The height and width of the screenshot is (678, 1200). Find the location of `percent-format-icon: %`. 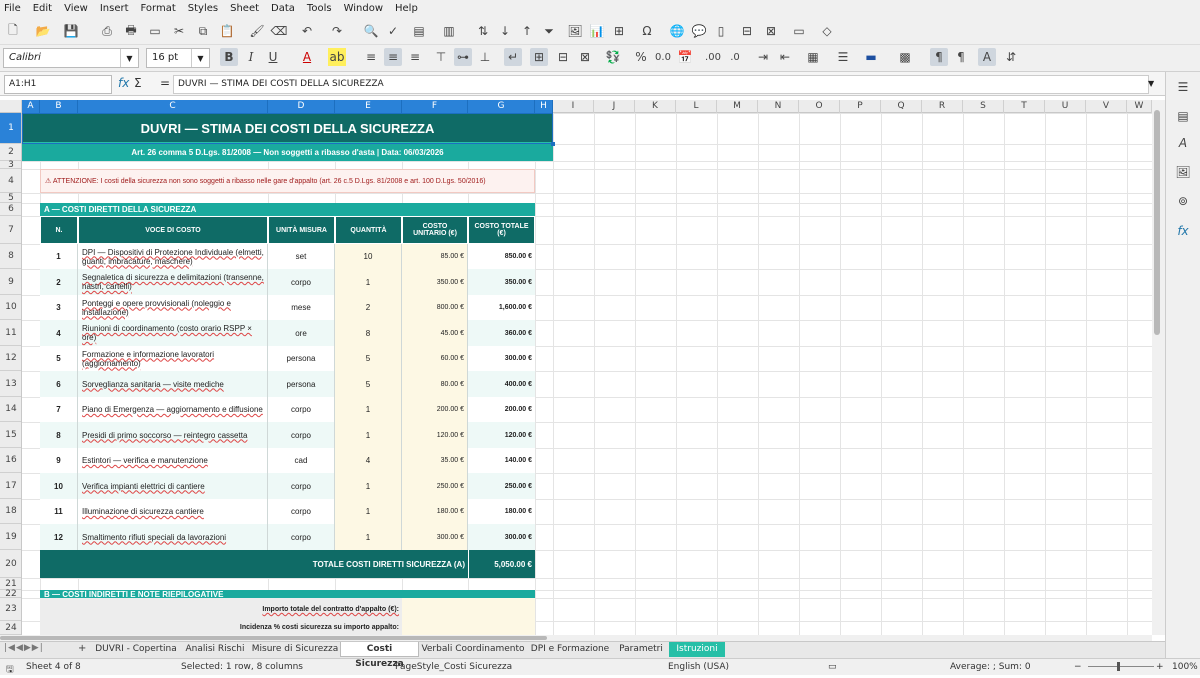

percent-format-icon: % is located at coordinates (641, 57).